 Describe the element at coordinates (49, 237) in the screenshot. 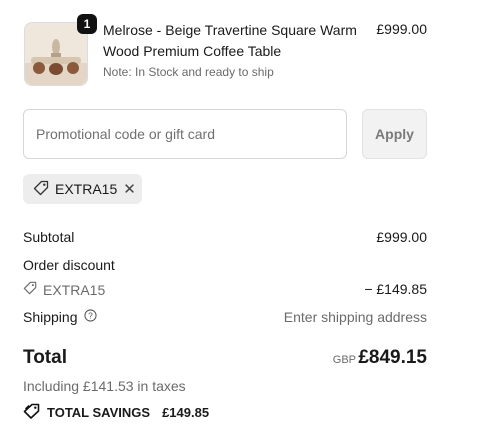

I see `subtotal-label: Subtotal` at that location.